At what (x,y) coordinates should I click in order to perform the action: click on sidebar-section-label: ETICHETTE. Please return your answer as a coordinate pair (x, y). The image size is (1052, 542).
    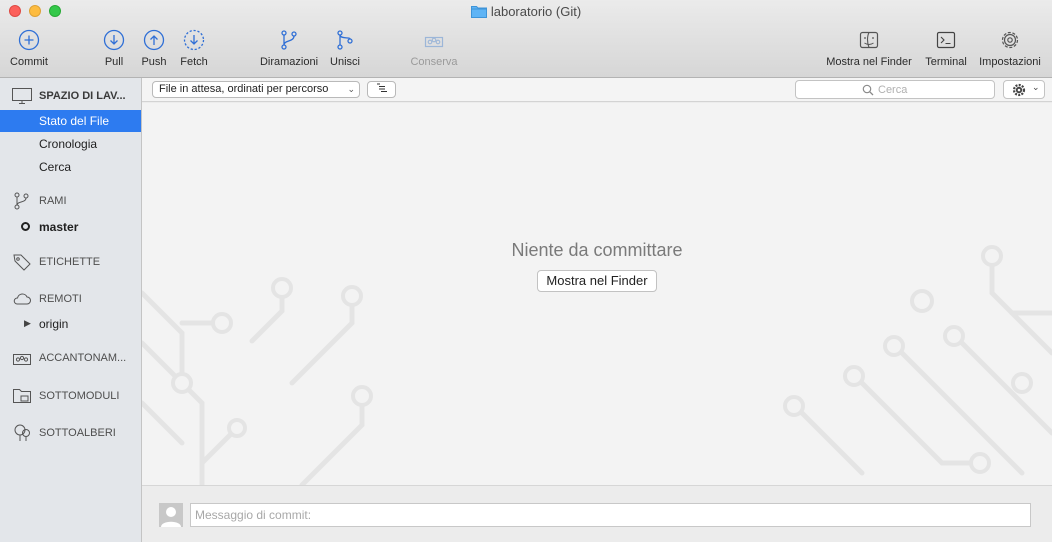
    Looking at the image, I should click on (70, 262).